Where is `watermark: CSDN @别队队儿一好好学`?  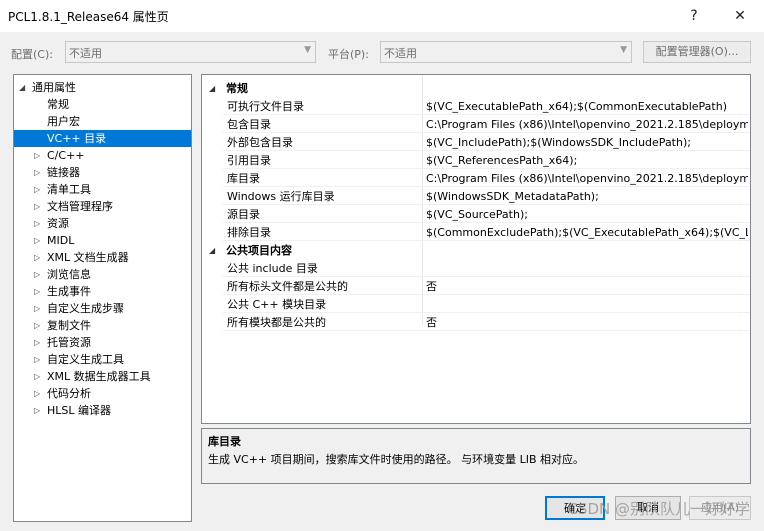
watermark: CSDN @别队队儿一好好学 is located at coordinates (658, 509).